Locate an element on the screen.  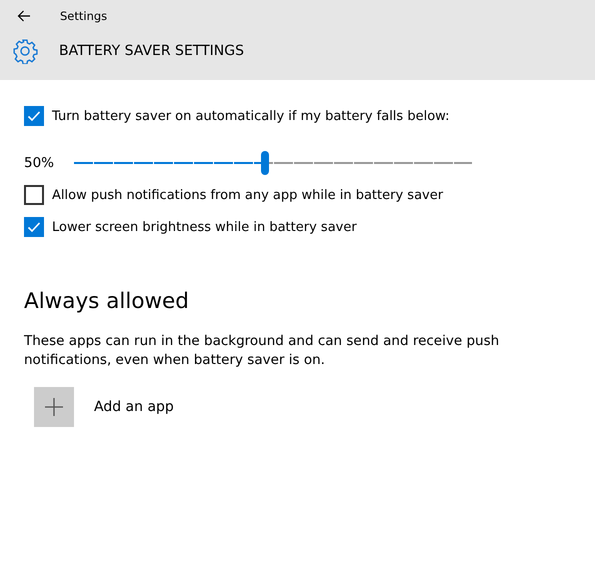
slider-value: 50% is located at coordinates (40, 163).